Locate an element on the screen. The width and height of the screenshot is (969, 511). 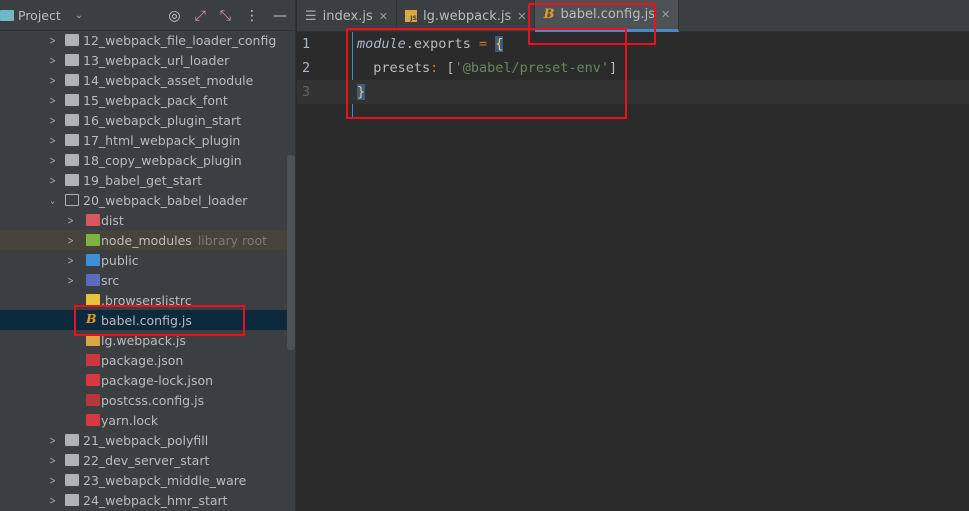
sidebar-scrollbar is located at coordinates (291, 252).